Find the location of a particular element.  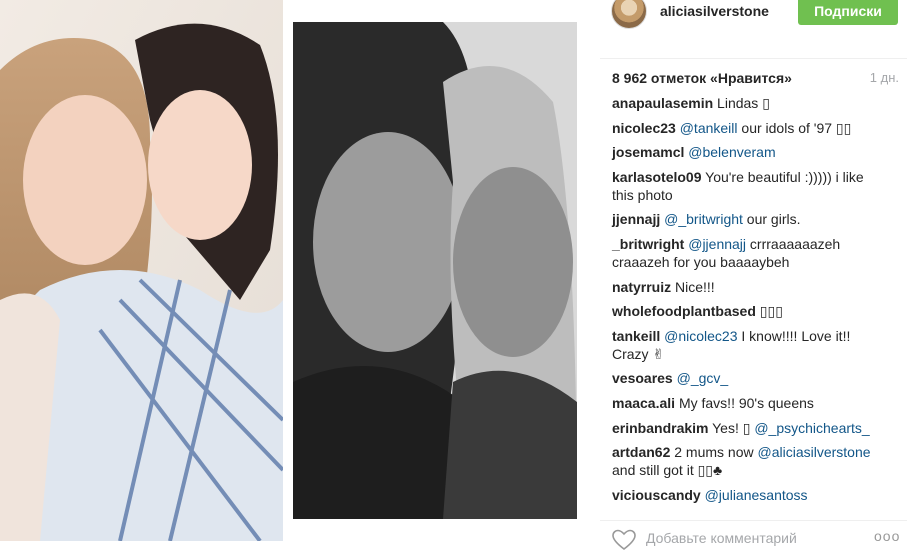

comment-item: vesoares @_gcv_ is located at coordinates (749, 378).